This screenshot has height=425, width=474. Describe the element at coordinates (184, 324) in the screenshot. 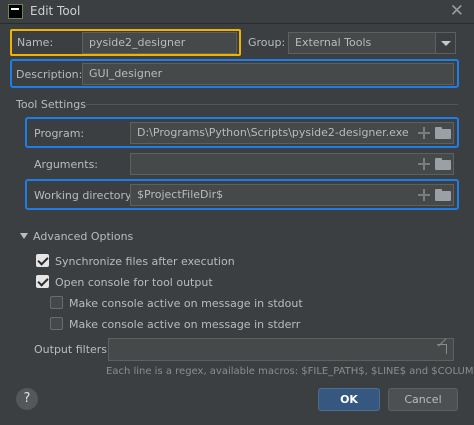

I see `stderr-active-label: Make console active on message in stderr` at that location.